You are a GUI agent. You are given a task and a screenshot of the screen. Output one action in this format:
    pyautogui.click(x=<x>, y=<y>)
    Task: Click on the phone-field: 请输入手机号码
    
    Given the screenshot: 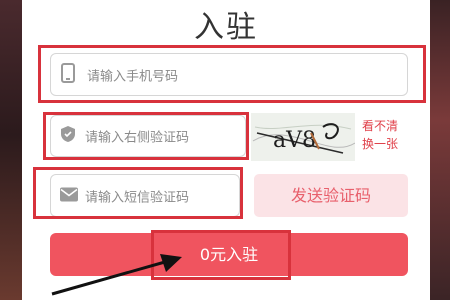 What is the action you would take?
    pyautogui.click(x=230, y=75)
    